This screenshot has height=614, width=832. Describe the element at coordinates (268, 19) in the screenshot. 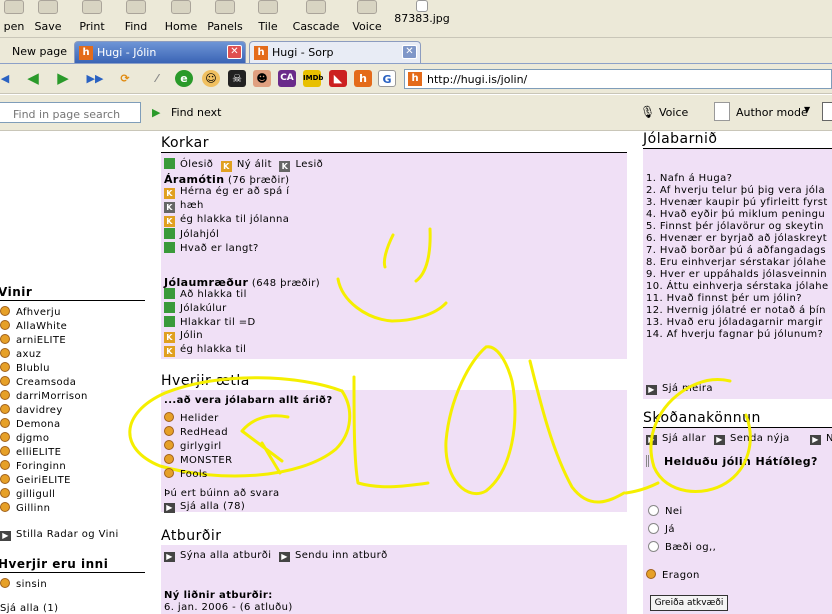

I see `tile-button: Tile` at that location.